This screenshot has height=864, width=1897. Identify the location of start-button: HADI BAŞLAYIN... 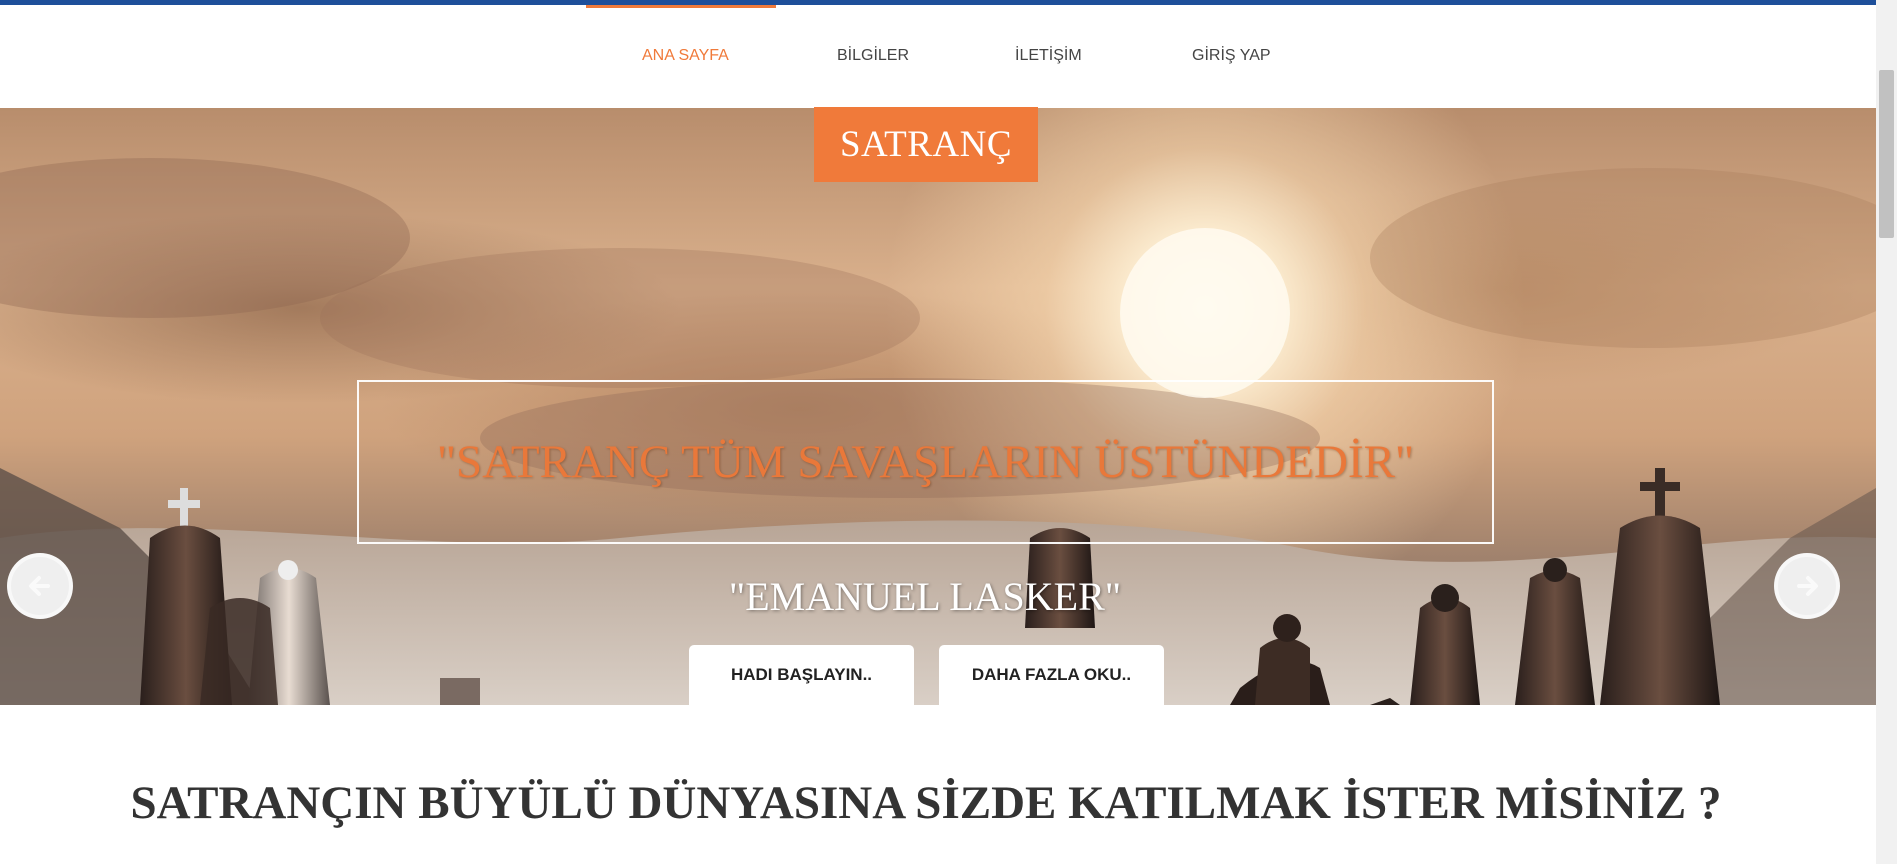
(801, 675).